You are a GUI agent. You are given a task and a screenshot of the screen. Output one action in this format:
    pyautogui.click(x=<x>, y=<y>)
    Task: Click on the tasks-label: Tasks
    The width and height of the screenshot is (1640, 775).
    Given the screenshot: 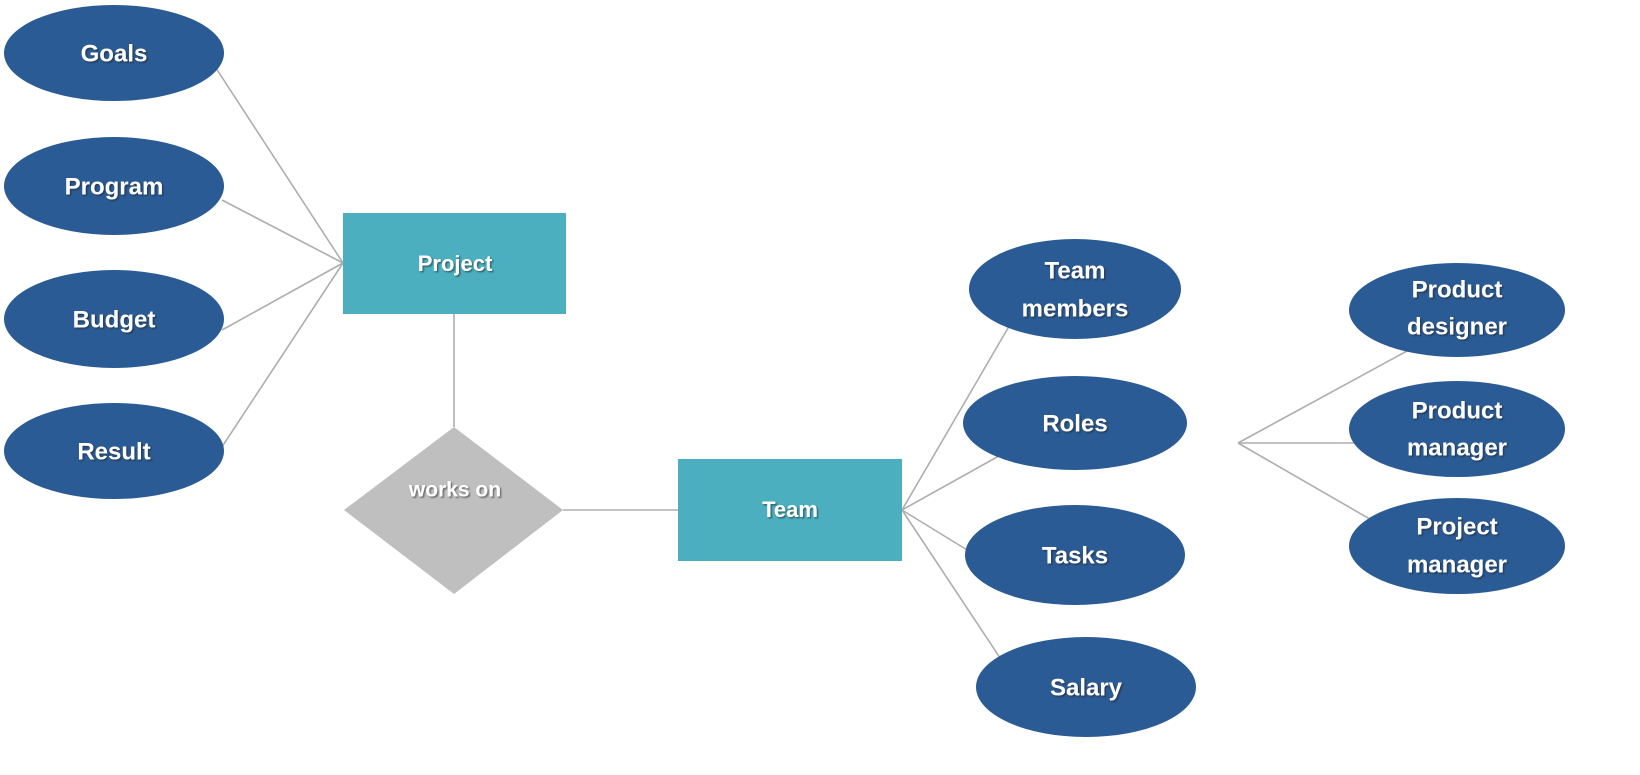 What is the action you would take?
    pyautogui.click(x=1075, y=555)
    